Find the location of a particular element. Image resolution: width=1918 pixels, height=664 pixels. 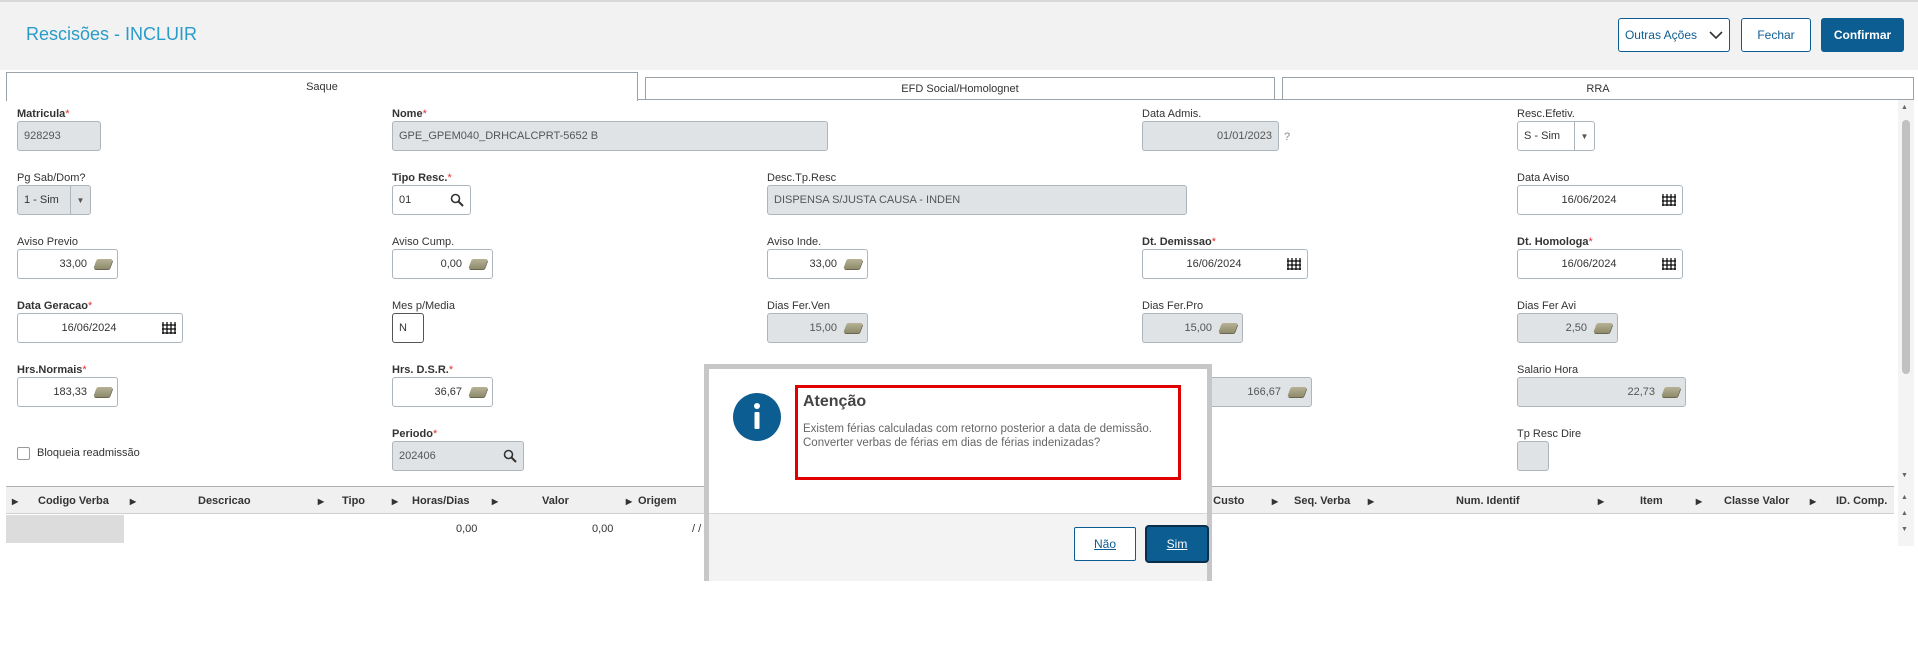

dias-fer-avi-field: 2,50 is located at coordinates (1567, 328).